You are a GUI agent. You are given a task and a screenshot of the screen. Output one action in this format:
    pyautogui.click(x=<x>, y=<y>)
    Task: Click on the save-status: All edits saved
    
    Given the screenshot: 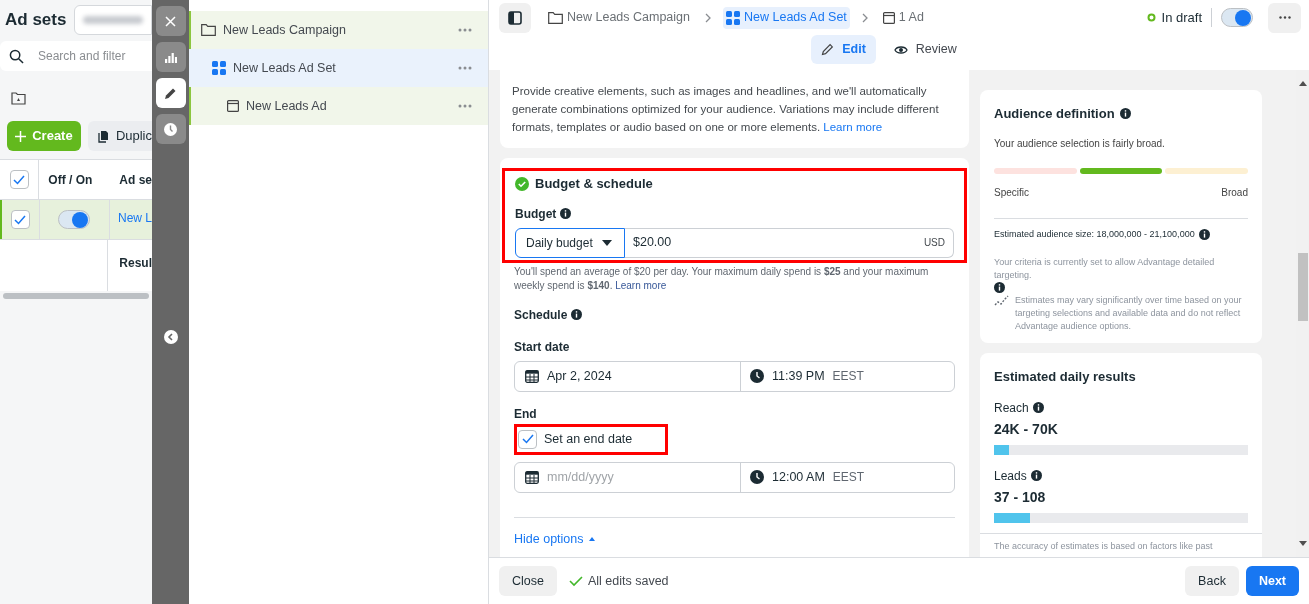 What is the action you would take?
    pyautogui.click(x=628, y=581)
    